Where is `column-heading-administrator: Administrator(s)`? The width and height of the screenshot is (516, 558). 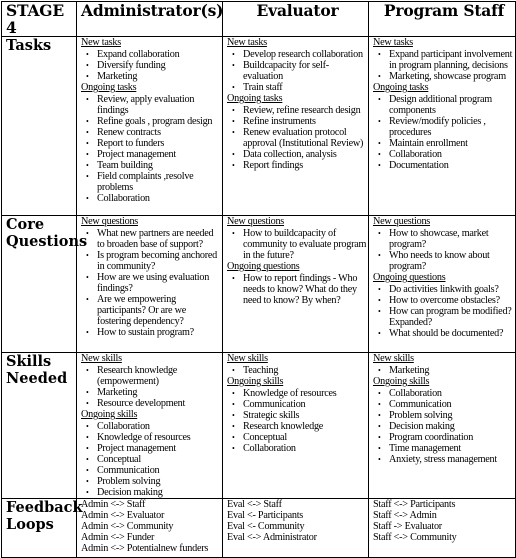 column-heading-administrator: Administrator(s) is located at coordinates (149, 19).